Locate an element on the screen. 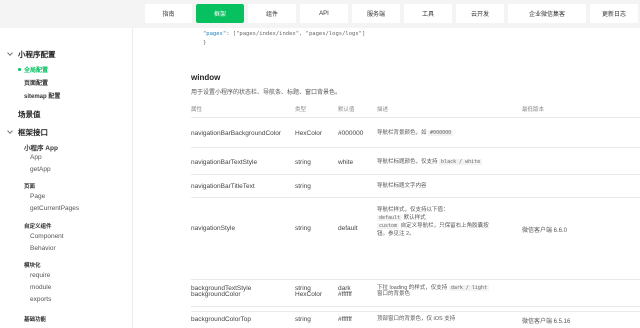  sidebar-item-component: Component is located at coordinates (47, 236).